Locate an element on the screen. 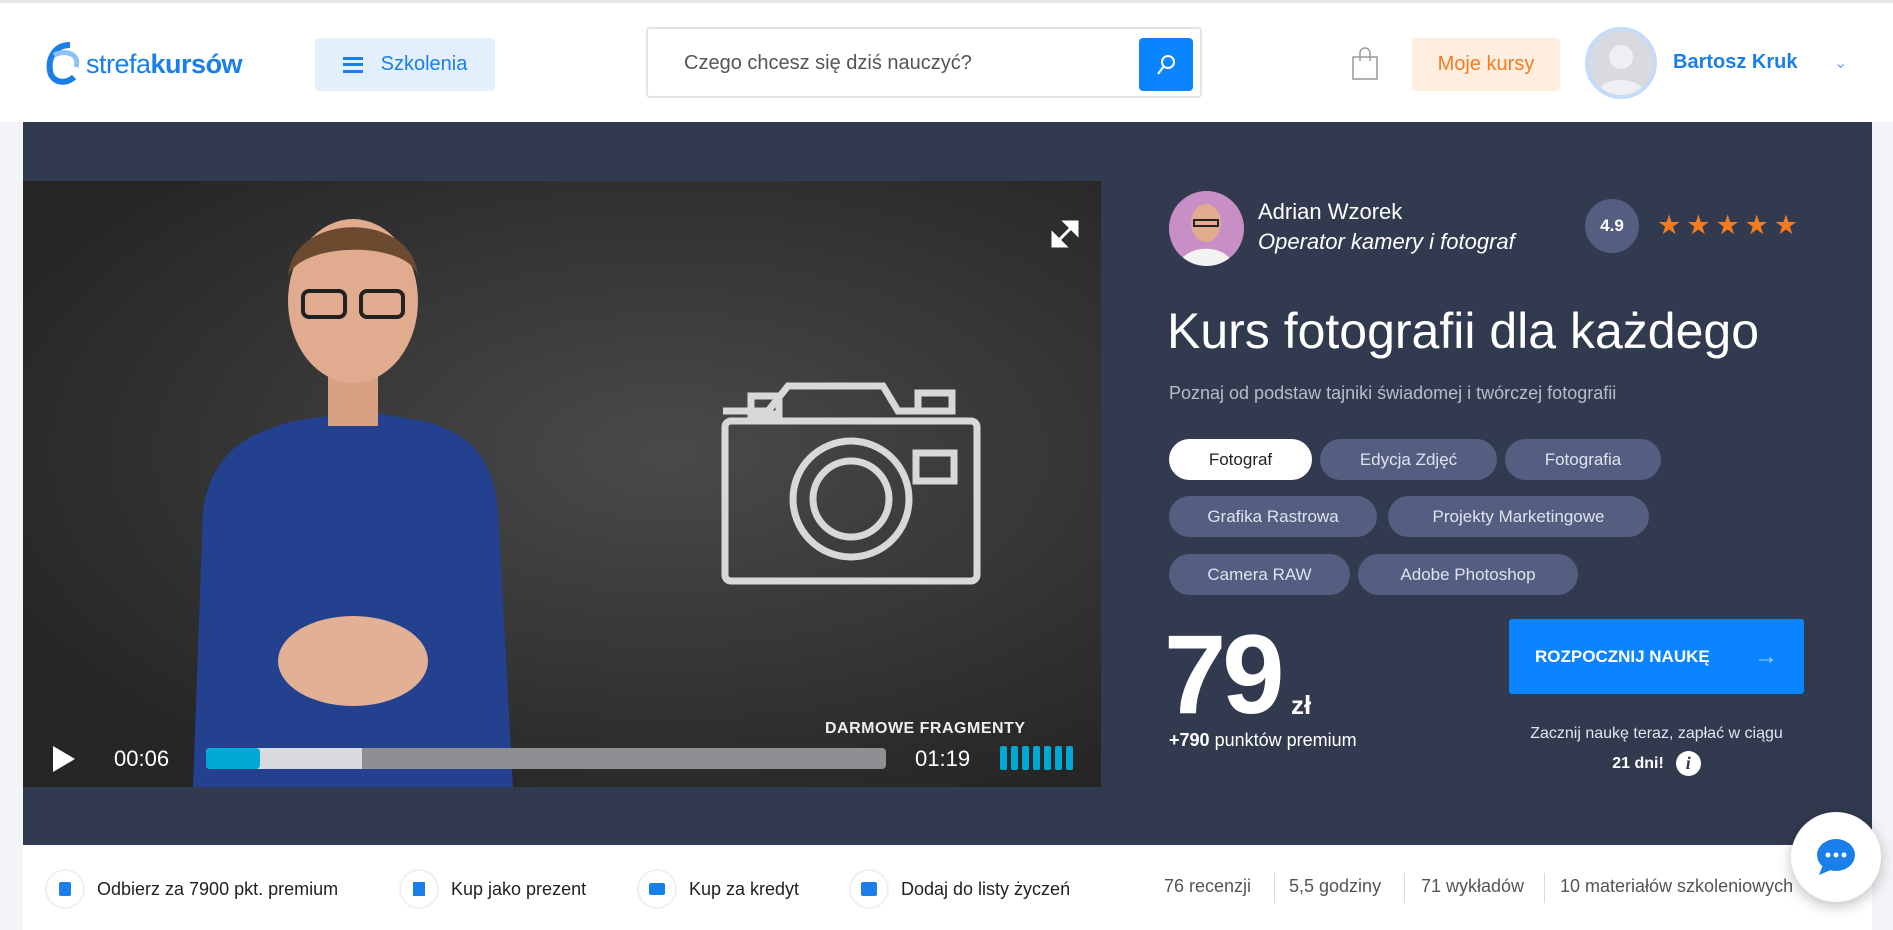  search-input is located at coordinates (894, 63).